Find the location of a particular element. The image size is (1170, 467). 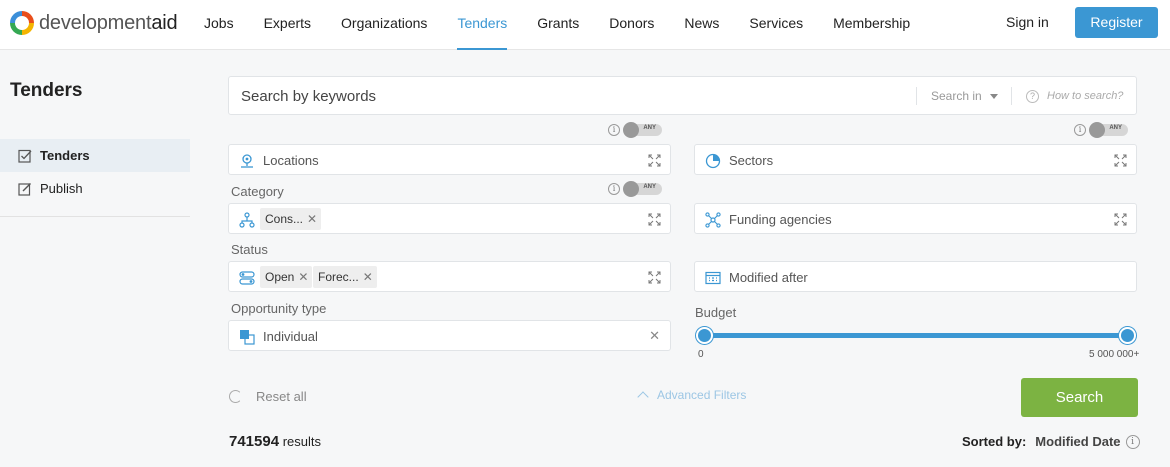

results-count: 741594 results is located at coordinates (275, 441).